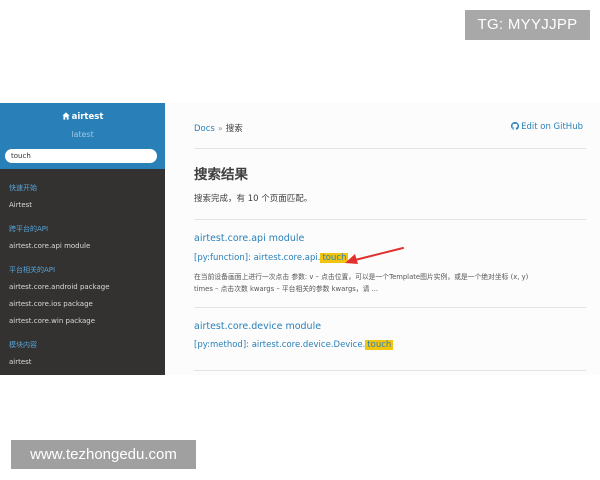  Describe the element at coordinates (49, 246) in the screenshot. I see `nav-item-core-api: airtest.core.api module` at that location.